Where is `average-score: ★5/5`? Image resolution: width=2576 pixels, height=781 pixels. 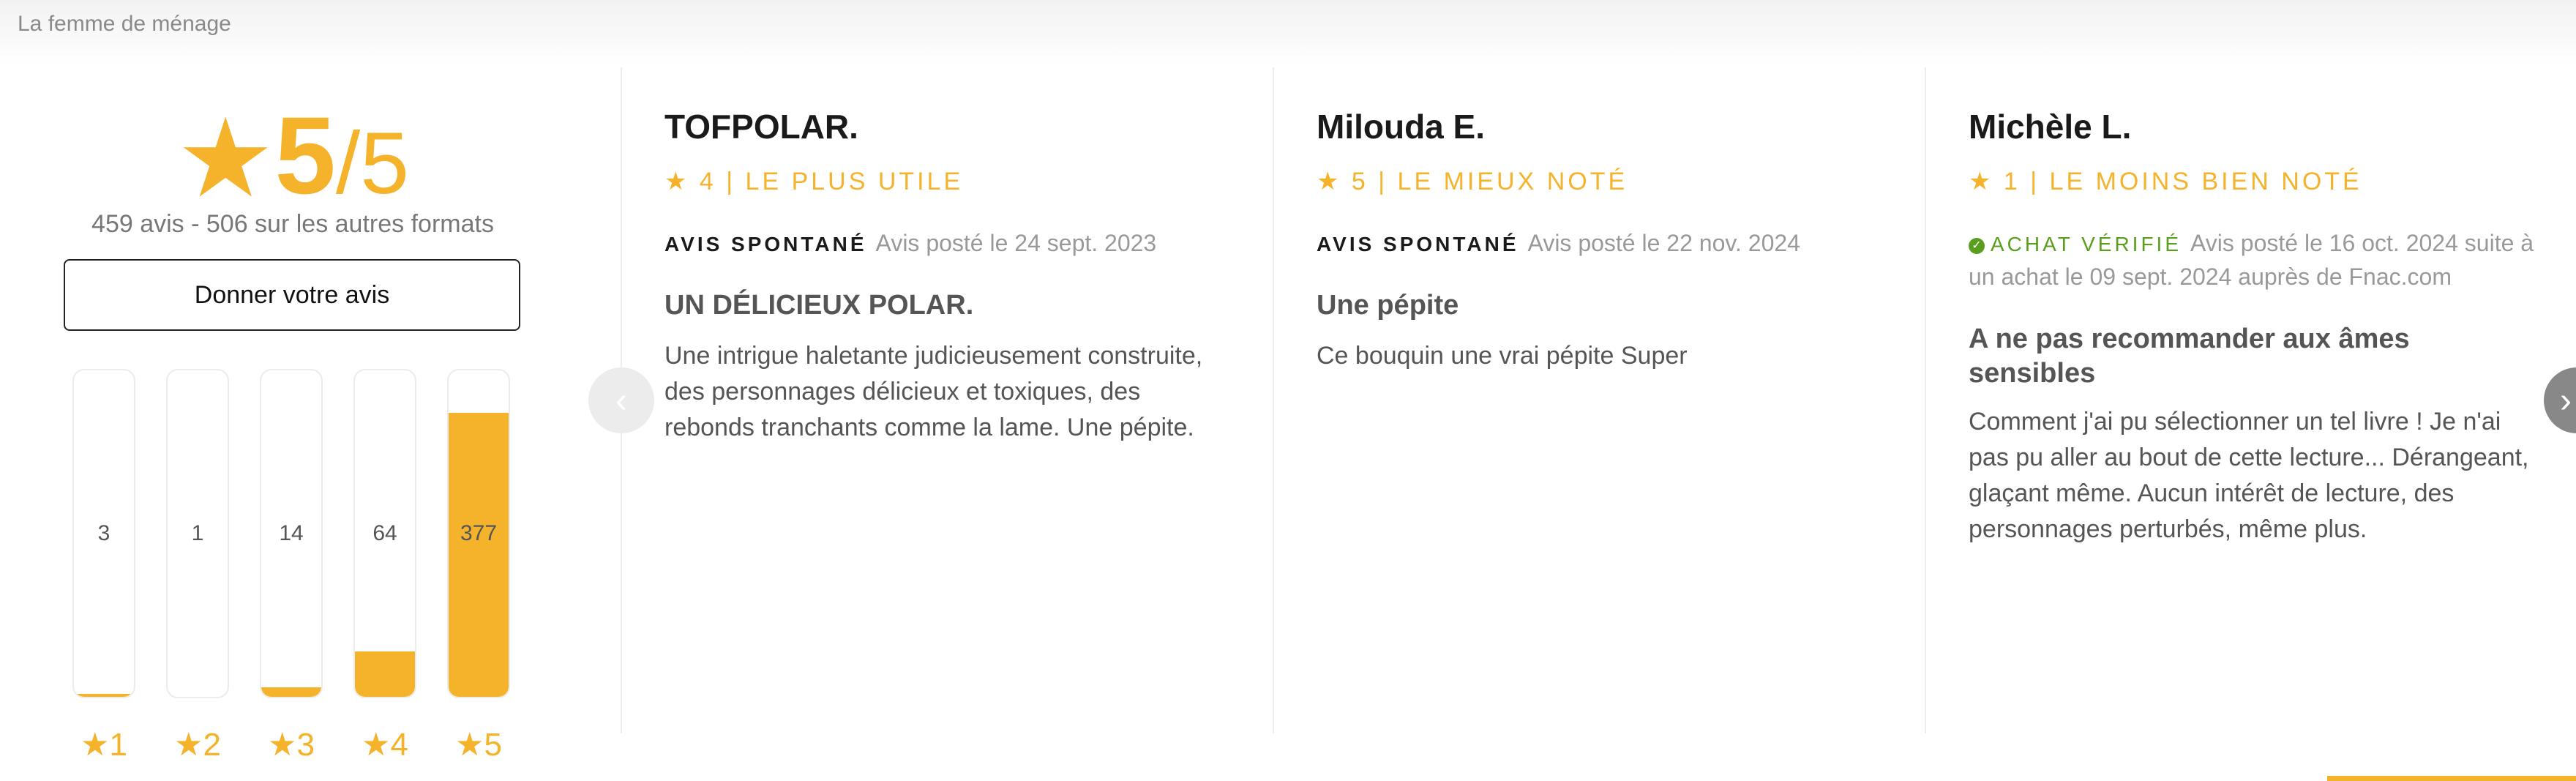 average-score: ★5/5 is located at coordinates (292, 156).